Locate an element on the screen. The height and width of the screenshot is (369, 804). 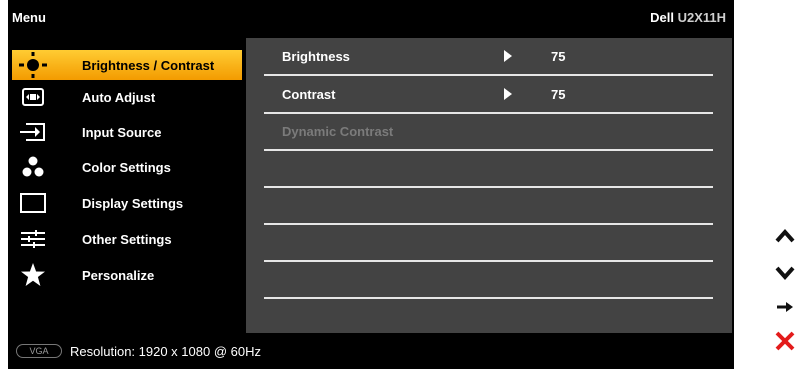
sidebar-item-other-settings: Other Settings is located at coordinates (127, 239).